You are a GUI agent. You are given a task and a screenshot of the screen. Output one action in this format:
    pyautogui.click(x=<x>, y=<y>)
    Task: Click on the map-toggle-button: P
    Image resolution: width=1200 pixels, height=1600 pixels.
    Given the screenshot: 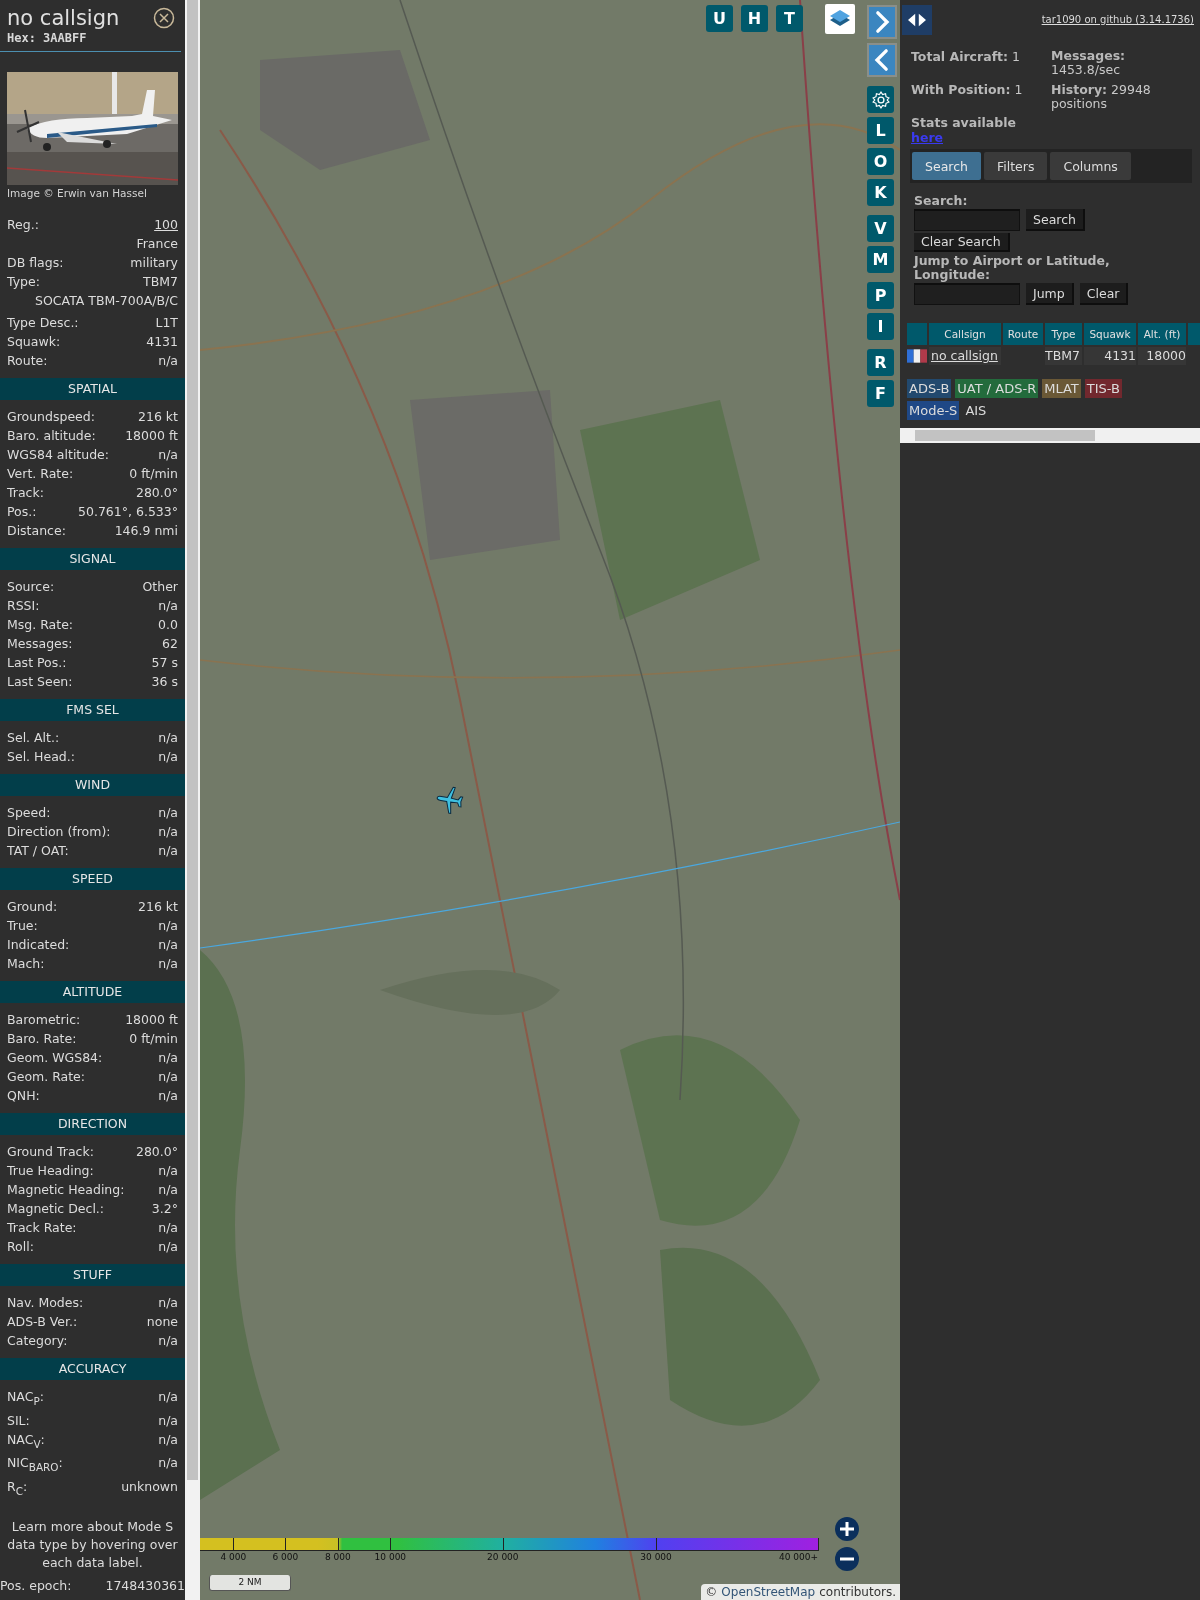 What is the action you would take?
    pyautogui.click(x=880, y=295)
    